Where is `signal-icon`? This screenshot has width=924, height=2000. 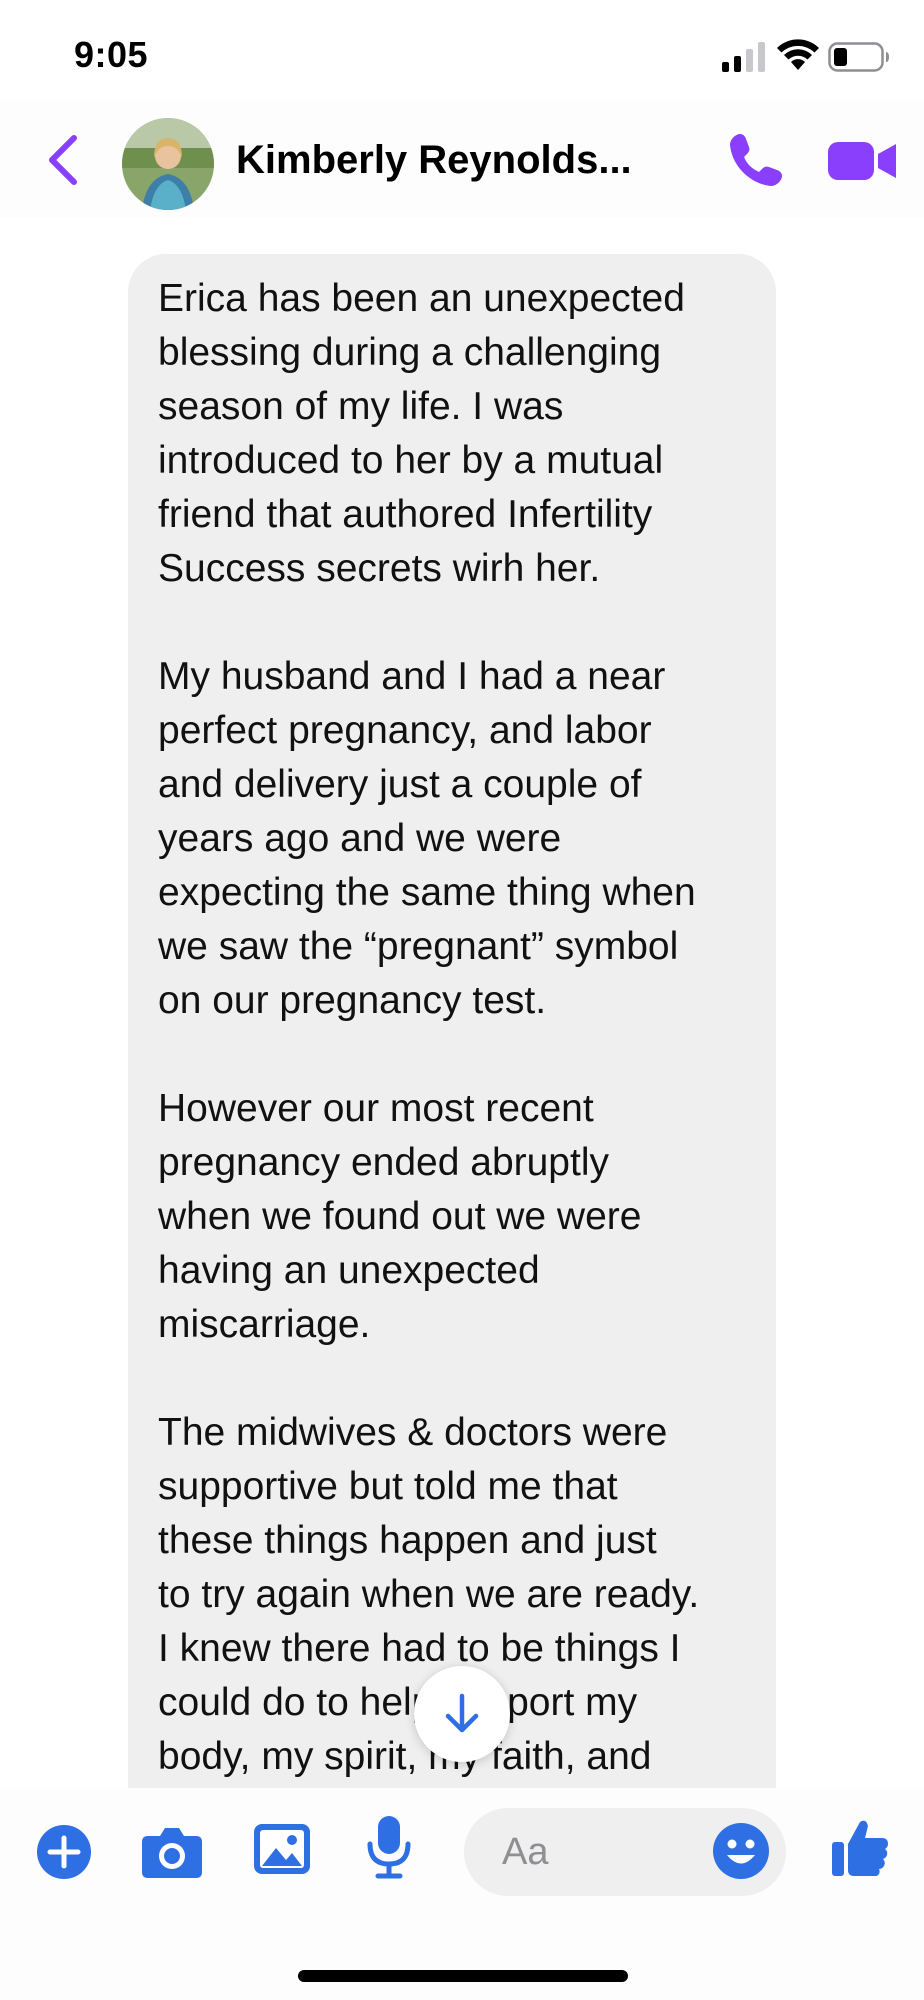 signal-icon is located at coordinates (743, 57).